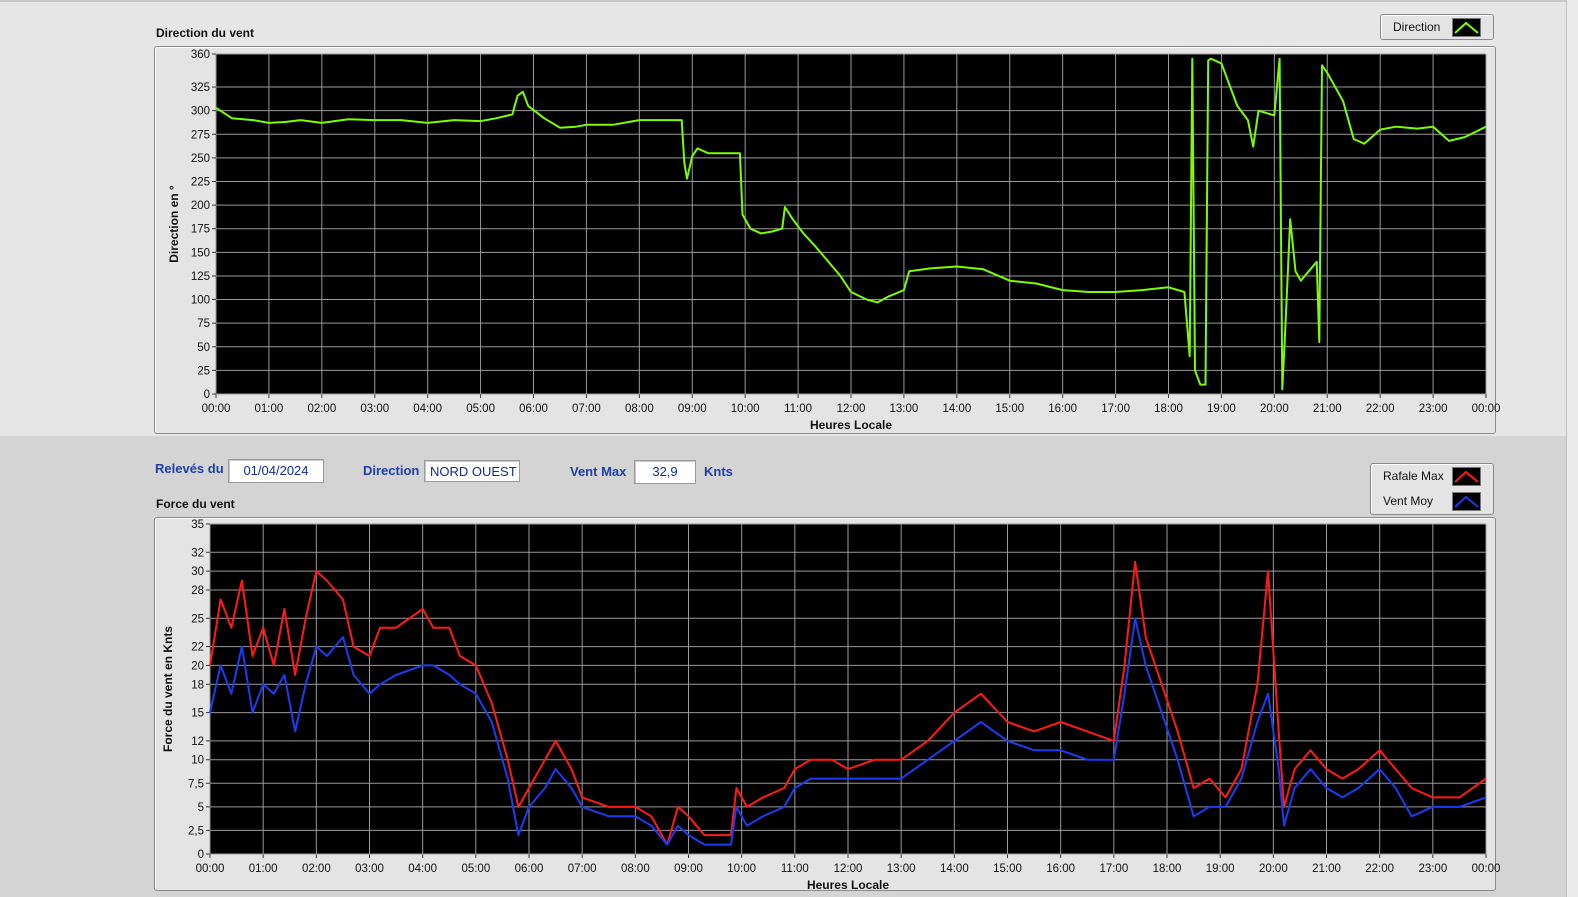 The height and width of the screenshot is (897, 1578). Describe the element at coordinates (1220, 869) in the screenshot. I see `x-tick-label: 19:00` at that location.